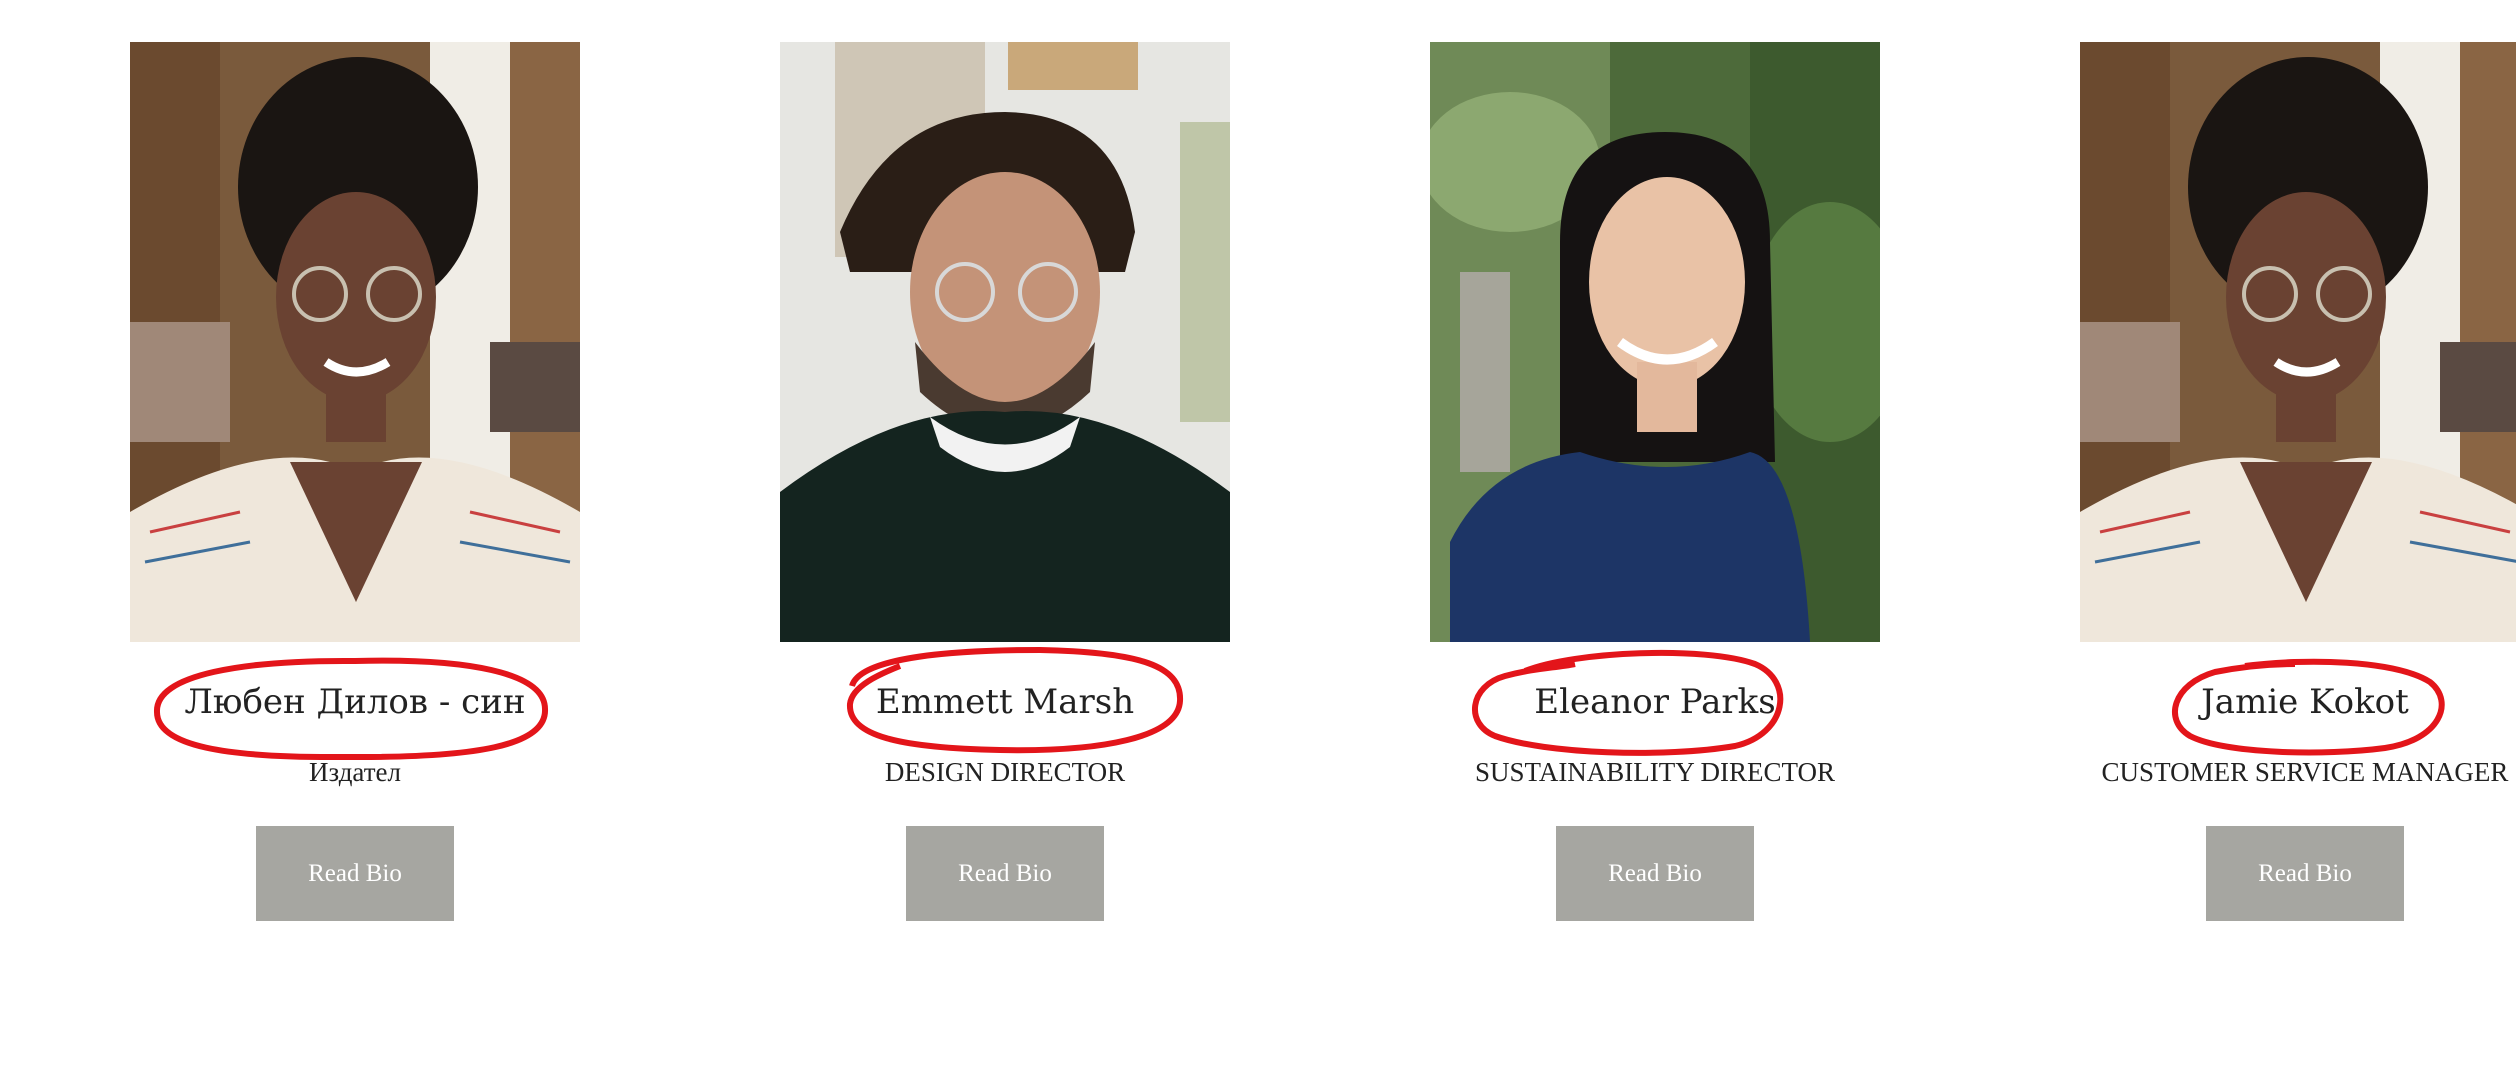  What do you see at coordinates (2305, 702) in the screenshot?
I see `member-name: Jamie Kokot` at bounding box center [2305, 702].